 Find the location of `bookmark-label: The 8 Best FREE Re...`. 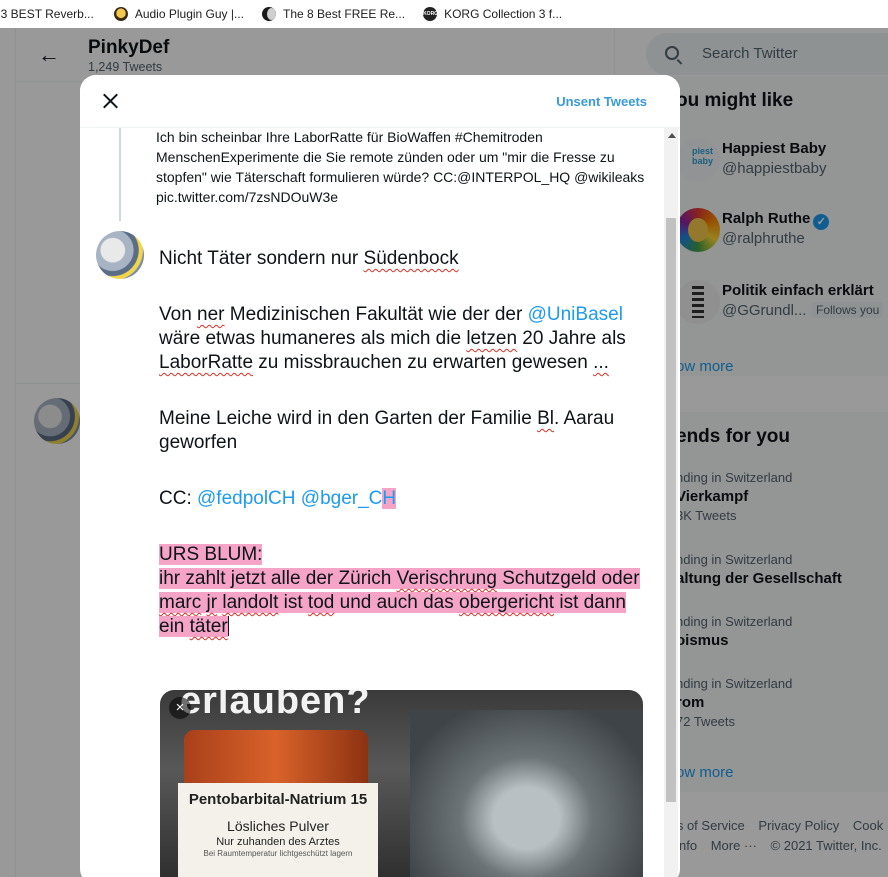

bookmark-label: The 8 Best FREE Re... is located at coordinates (344, 14).